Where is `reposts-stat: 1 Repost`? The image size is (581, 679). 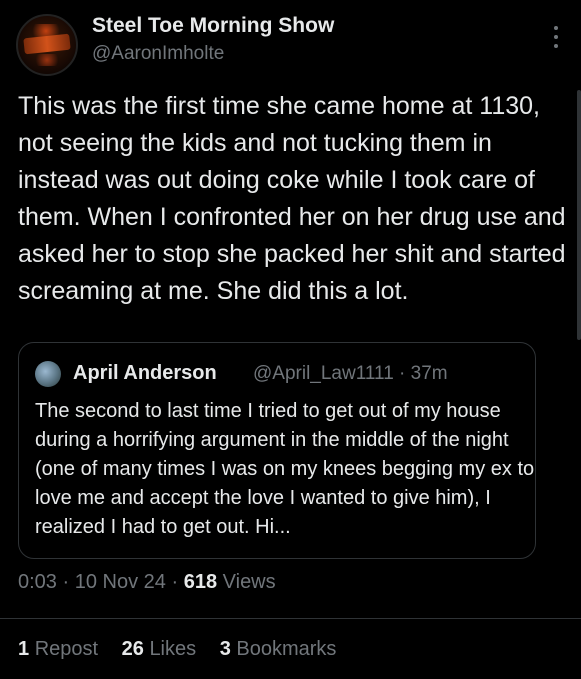 reposts-stat: 1 Repost is located at coordinates (61, 649).